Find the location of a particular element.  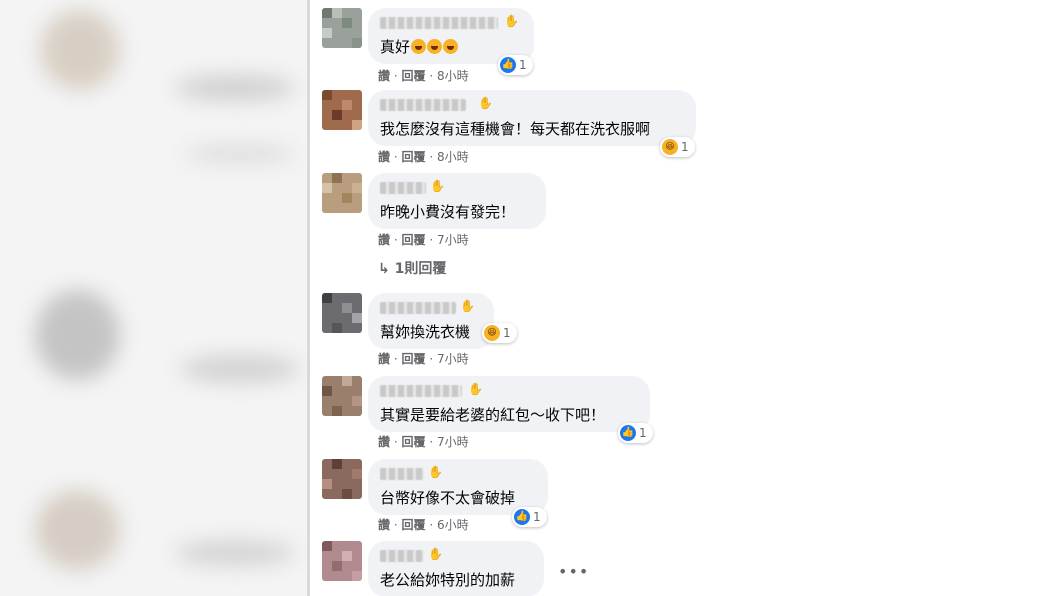

comment-text: 幫妳換洗衣機 is located at coordinates (425, 332).